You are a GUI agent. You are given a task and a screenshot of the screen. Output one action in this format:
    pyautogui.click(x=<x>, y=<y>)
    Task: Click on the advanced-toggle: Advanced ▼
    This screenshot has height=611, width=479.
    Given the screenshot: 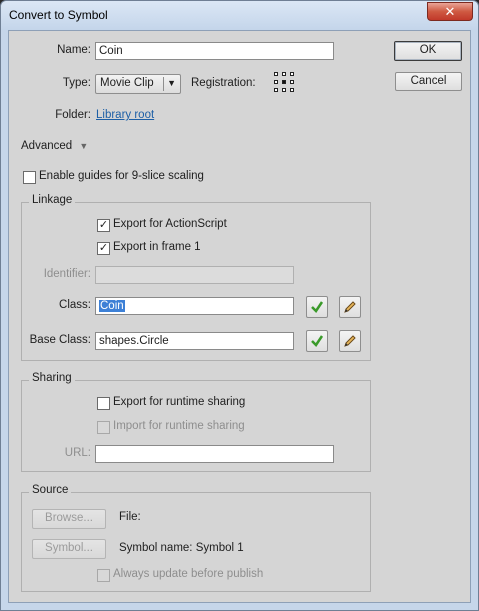 What is the action you would take?
    pyautogui.click(x=54, y=146)
    